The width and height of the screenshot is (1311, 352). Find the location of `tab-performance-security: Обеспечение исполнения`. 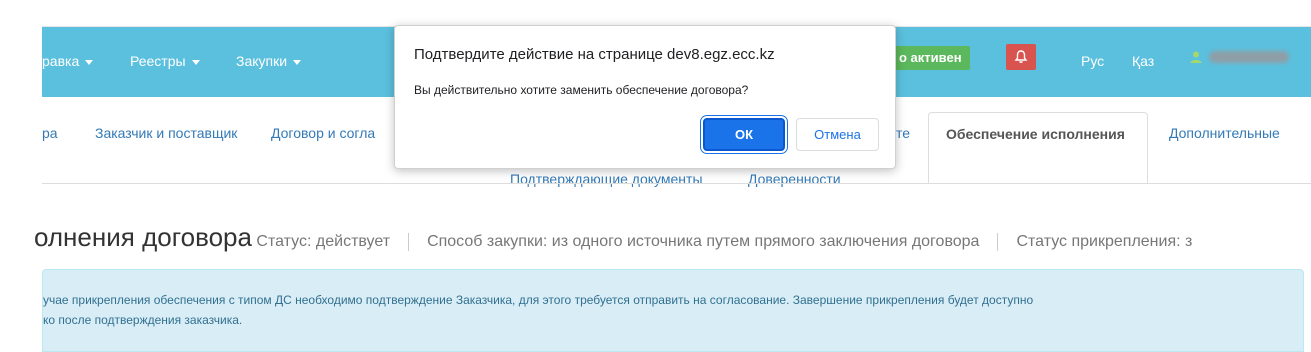

tab-performance-security: Обеспечение исполнения is located at coordinates (1038, 148).